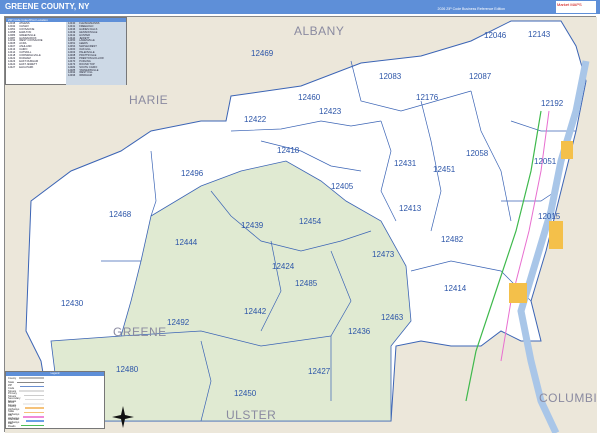 Image resolution: width=600 pixels, height=438 pixels. I want to click on zip-code: 12427, so click(12, 67).